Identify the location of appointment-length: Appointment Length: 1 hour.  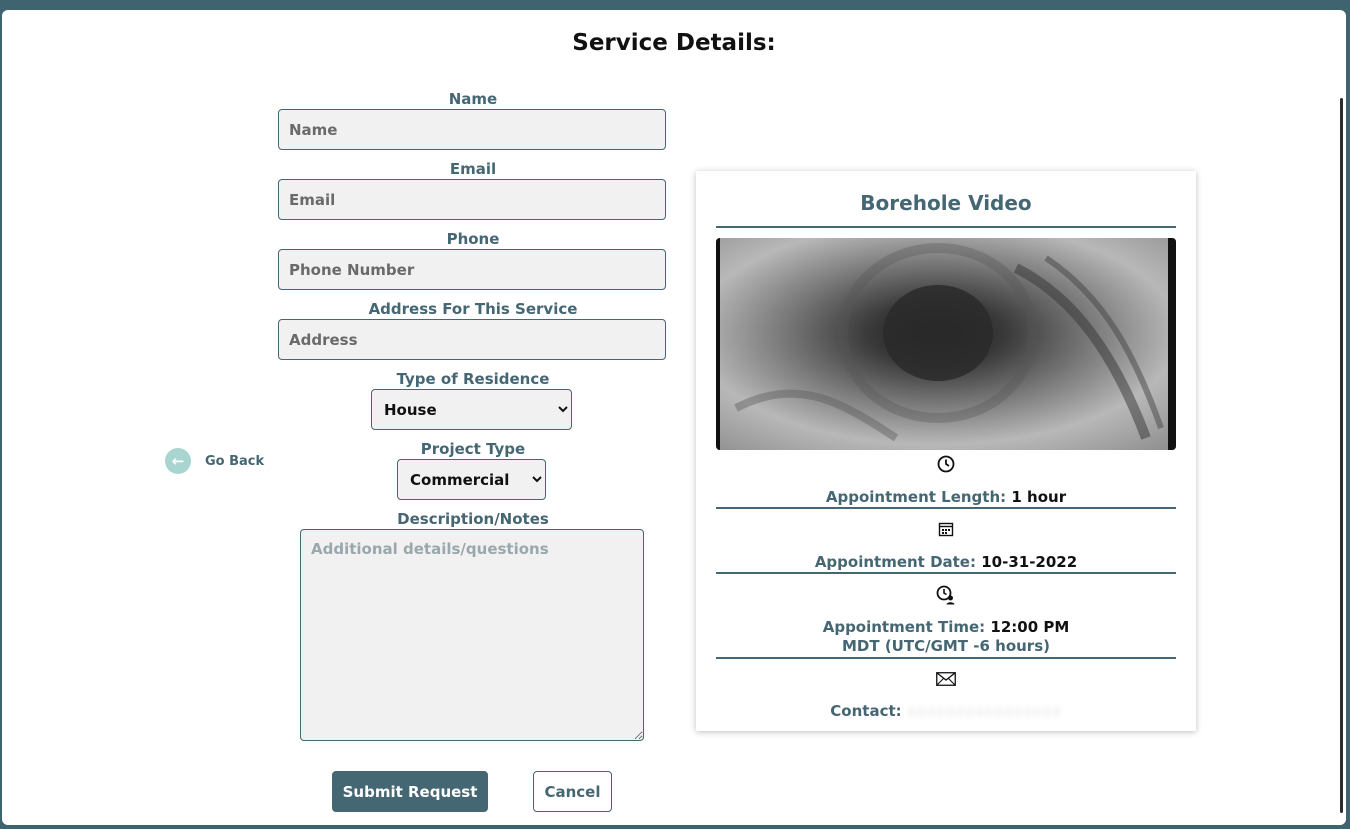
(946, 497).